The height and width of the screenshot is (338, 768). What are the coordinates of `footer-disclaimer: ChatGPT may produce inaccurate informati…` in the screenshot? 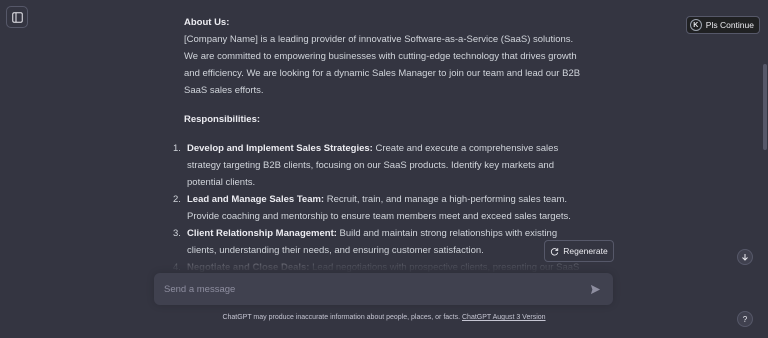 It's located at (384, 317).